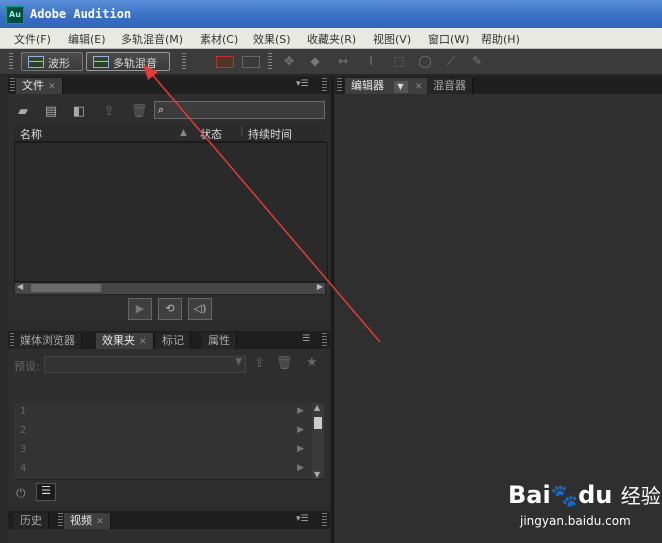 The width and height of the screenshot is (662, 543). Describe the element at coordinates (529, 495) in the screenshot. I see `watermark-brand: Bai` at that location.